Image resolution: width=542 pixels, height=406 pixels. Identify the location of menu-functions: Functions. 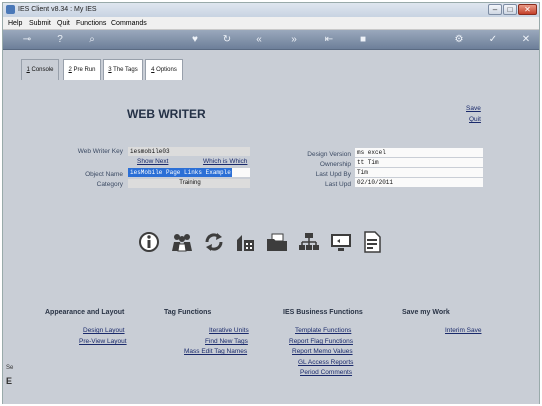
(91, 23).